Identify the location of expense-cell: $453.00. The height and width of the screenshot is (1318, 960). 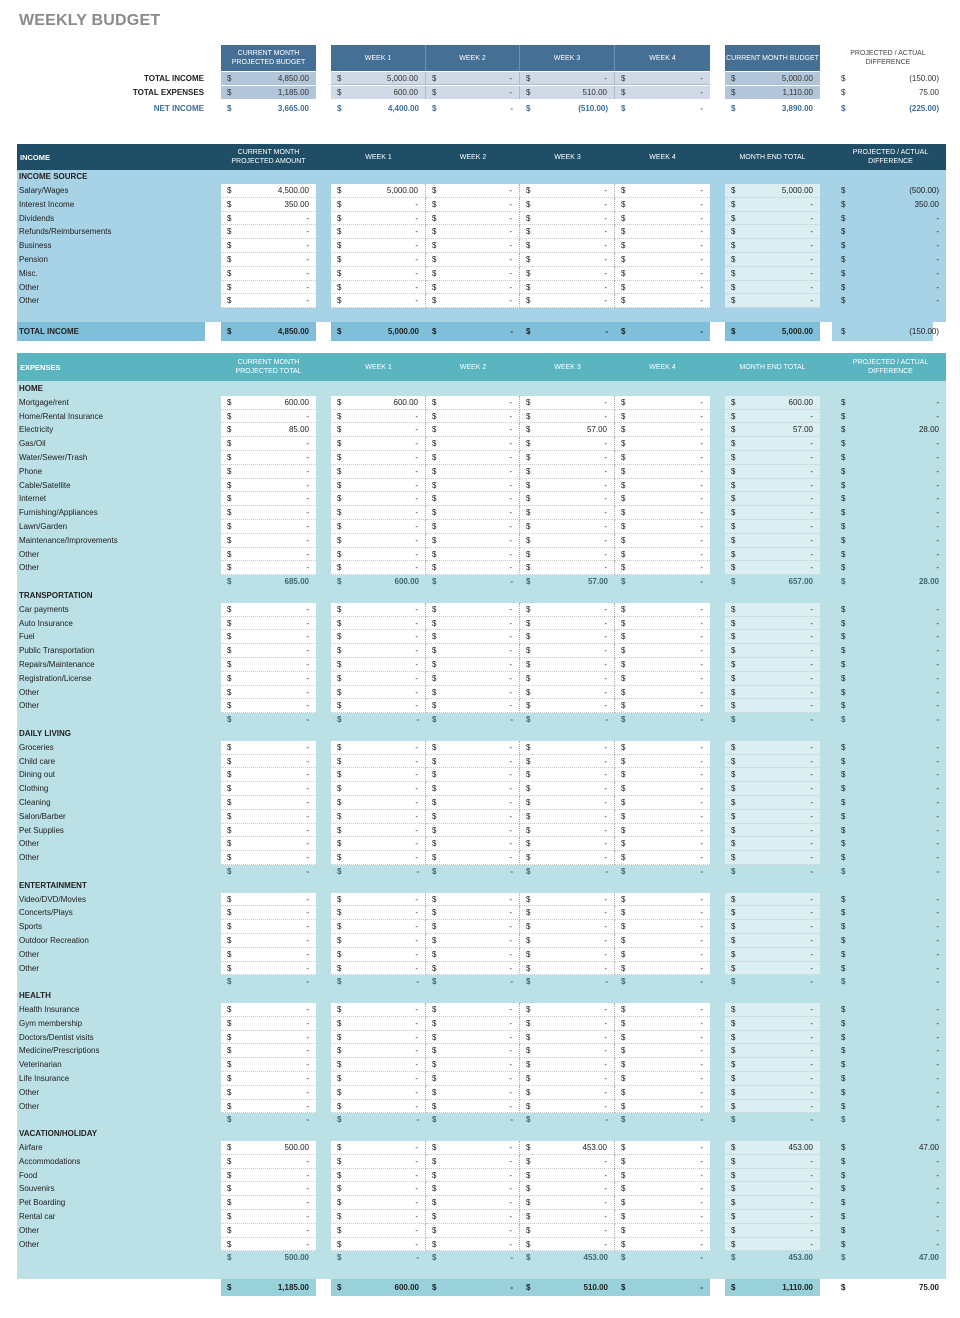
(567, 1148).